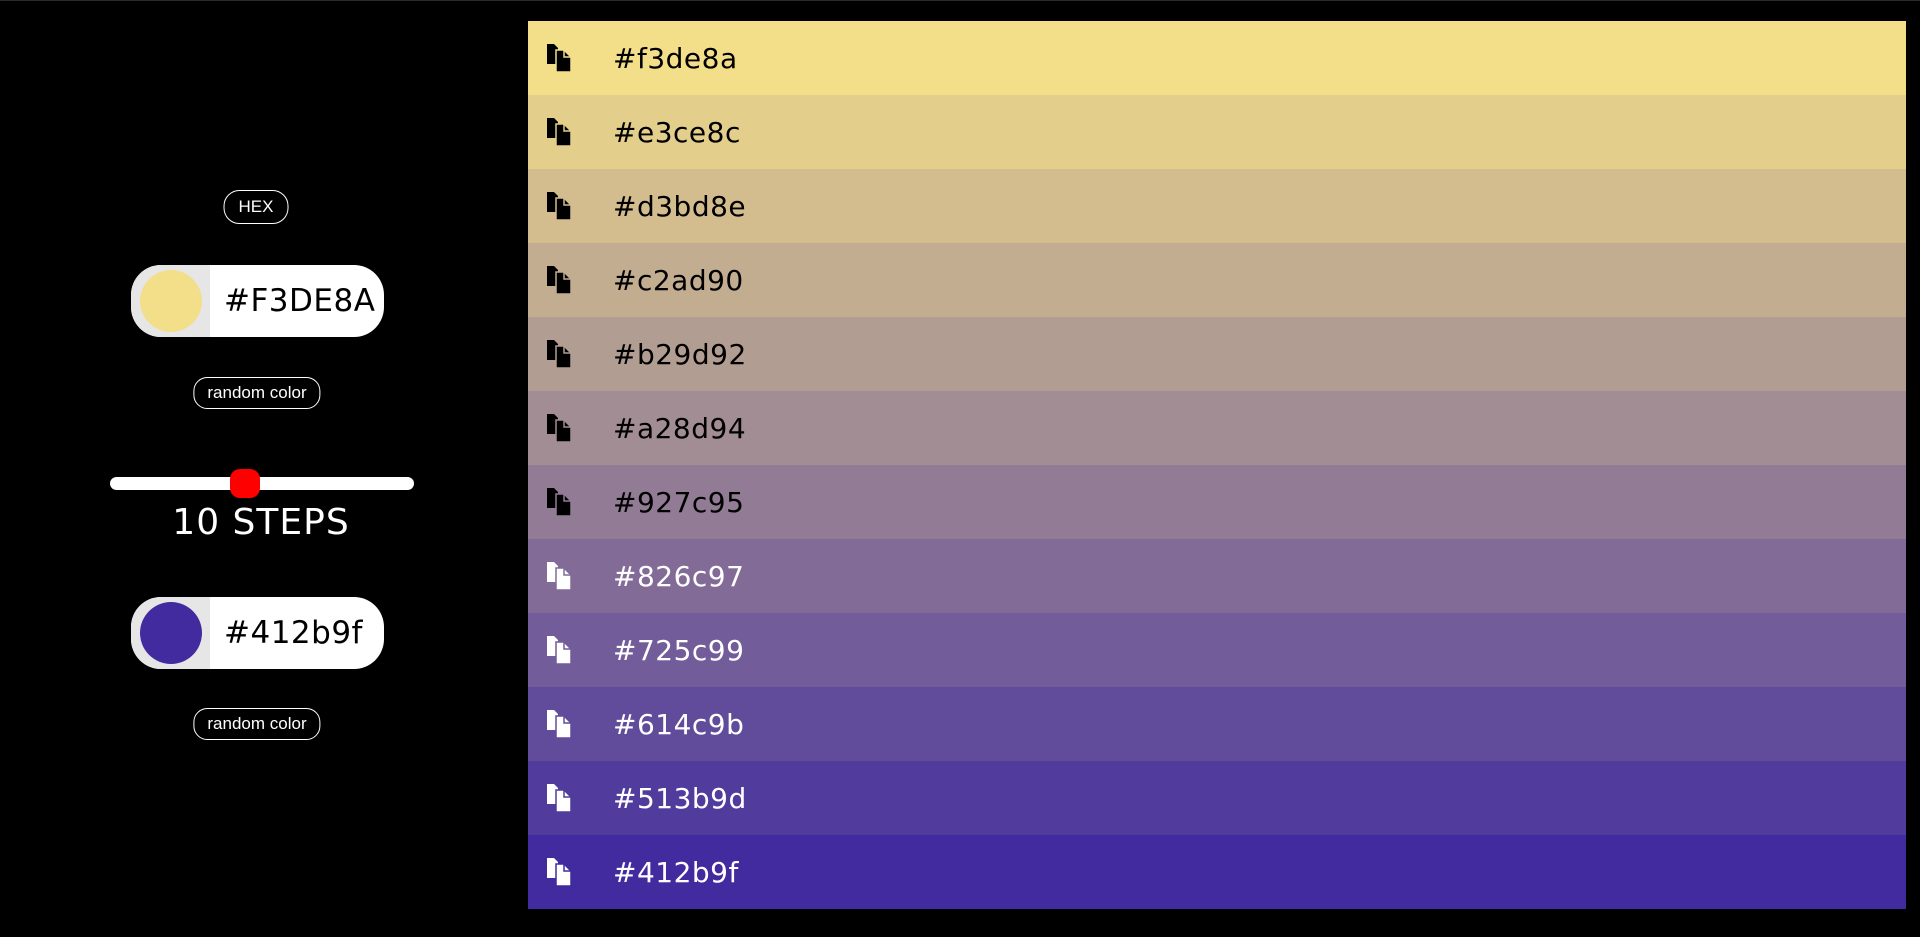 This screenshot has width=1920, height=937. Describe the element at coordinates (679, 724) in the screenshot. I see `gradient-hex-value: #614c9b` at that location.